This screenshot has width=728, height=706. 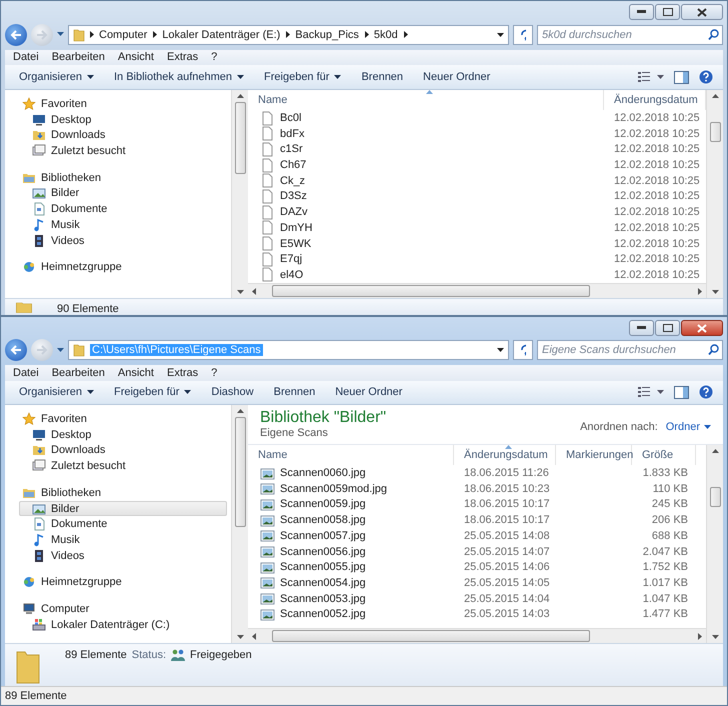 I want to click on file-name: Scannen0054.jpg, so click(x=351, y=582).